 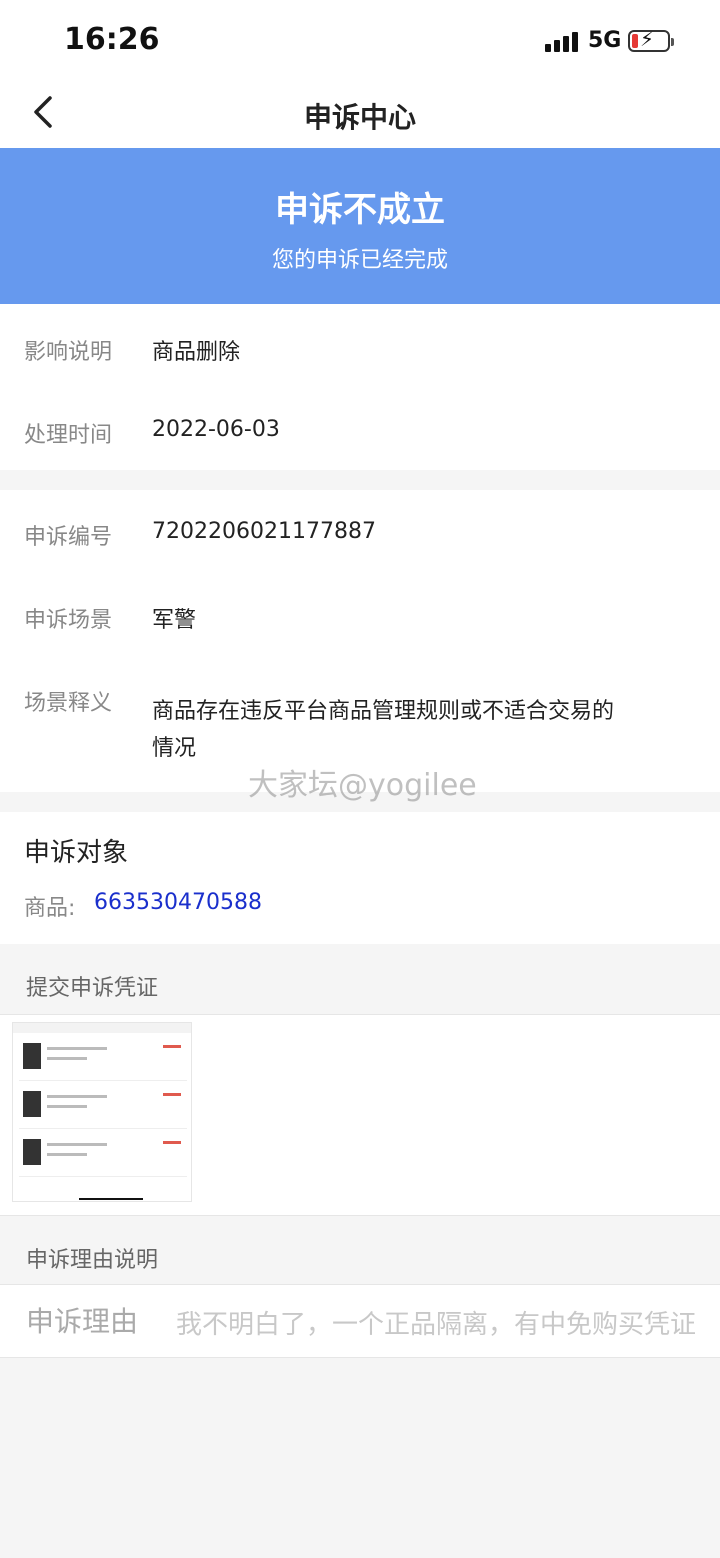 What do you see at coordinates (68, 620) in the screenshot?
I see `appeal-scene-label: 申诉场景` at bounding box center [68, 620].